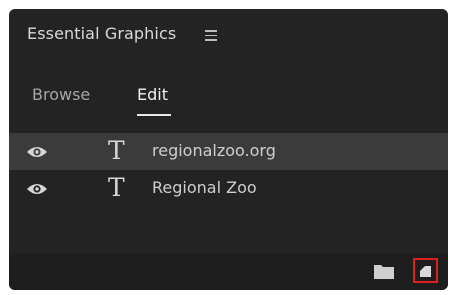  I want to click on layer-row-regionalzoo-org: T regionalzoo.org, so click(228, 151).